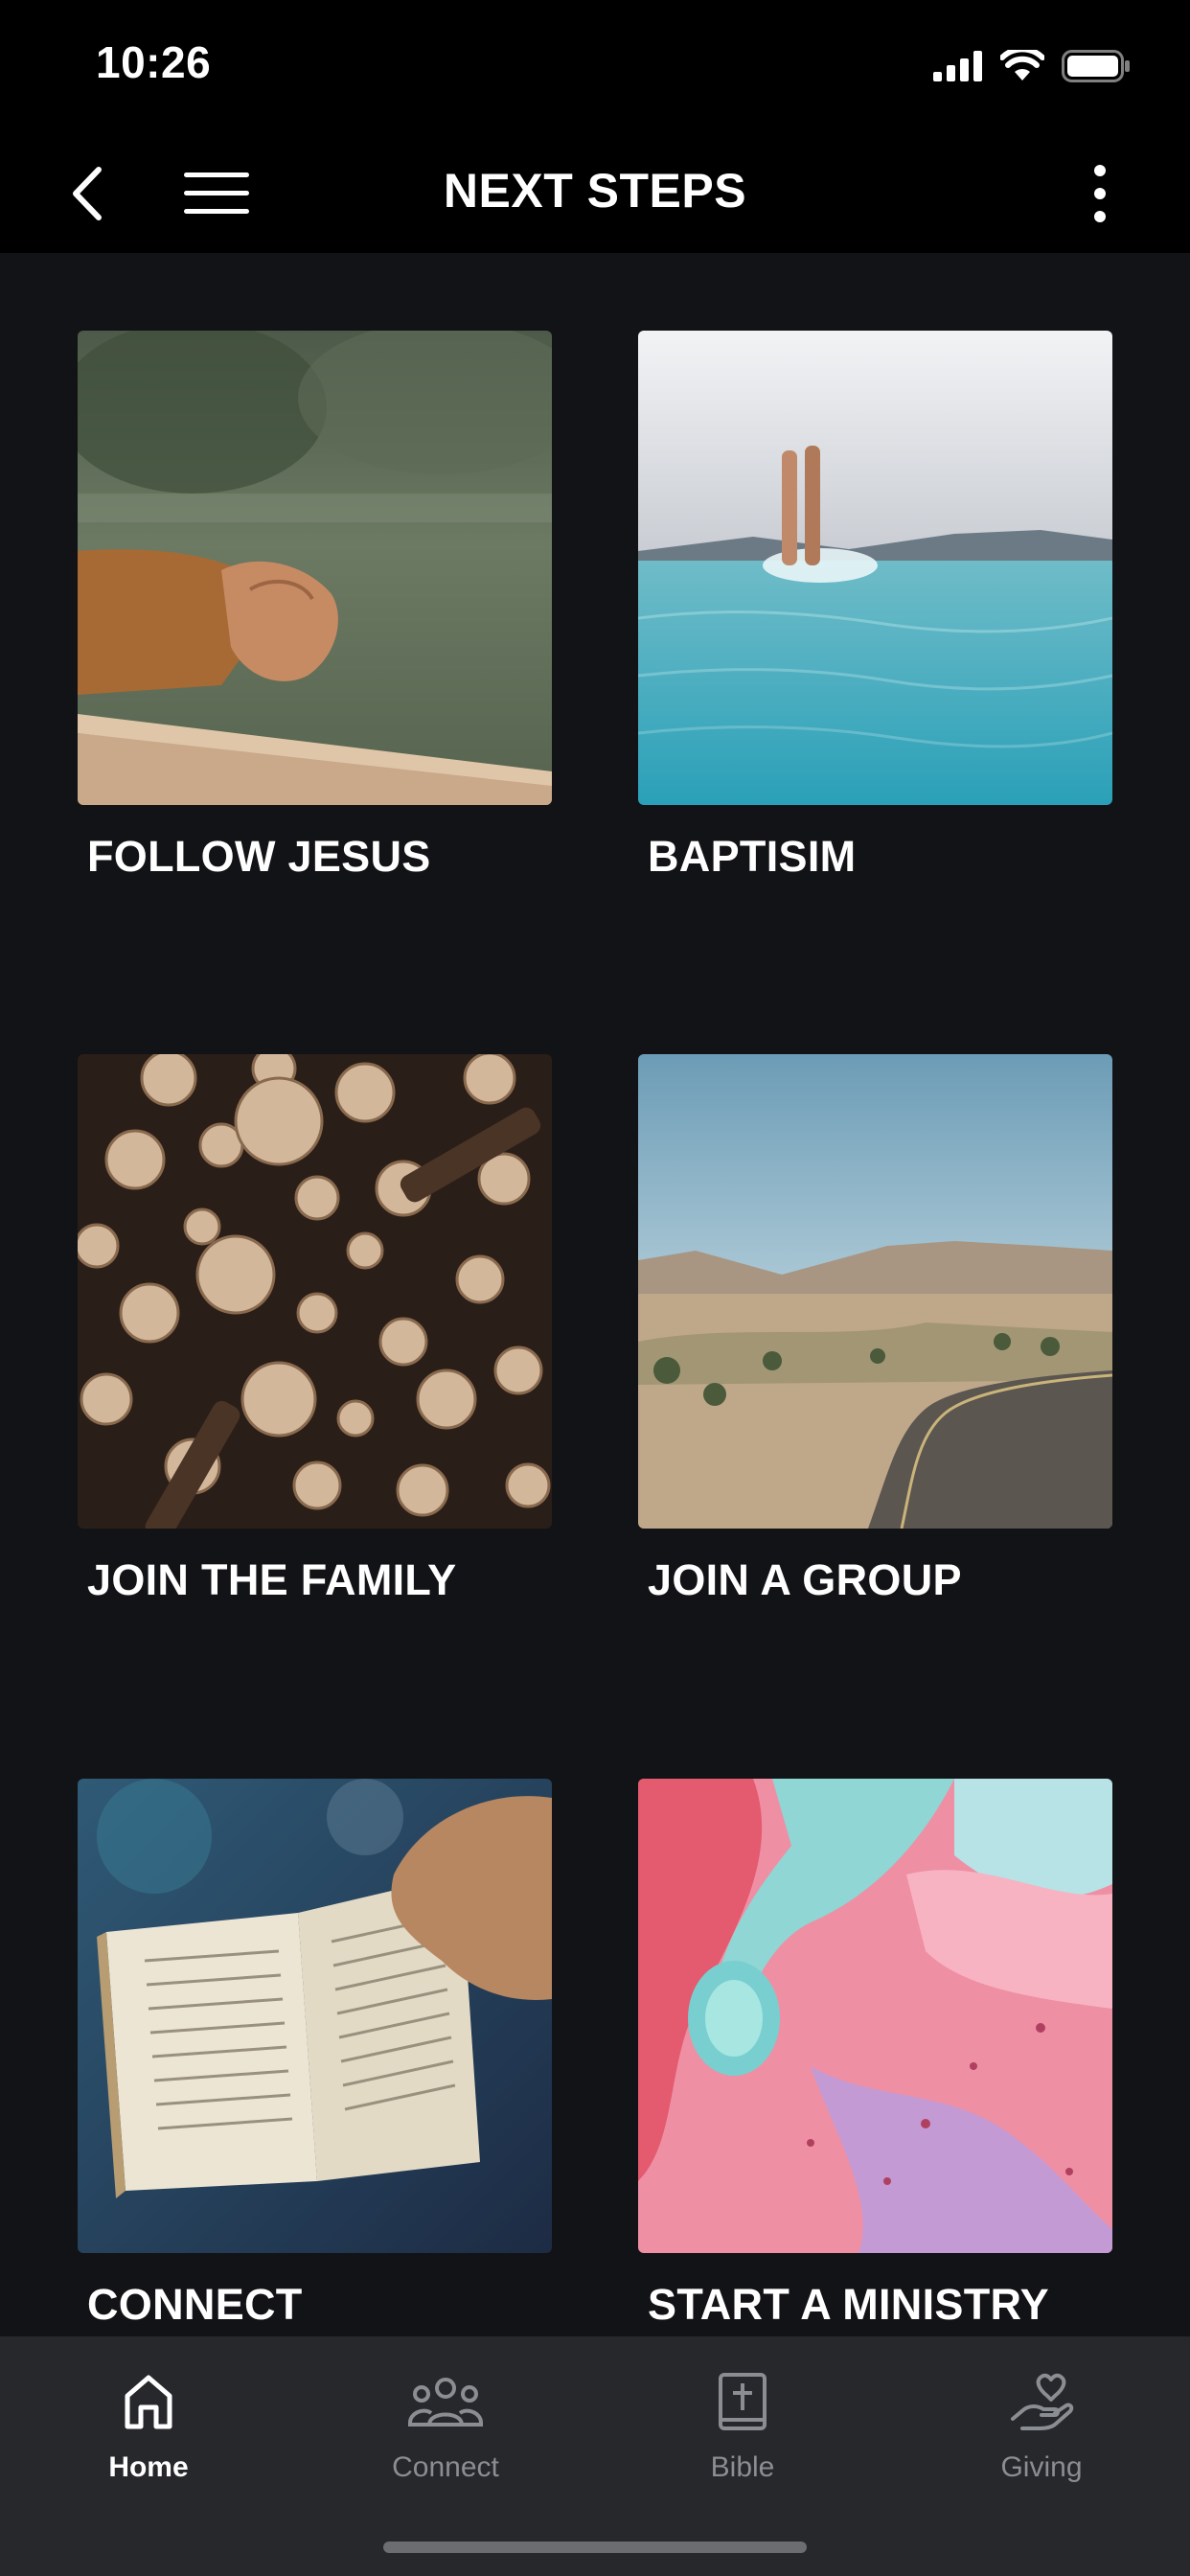 This screenshot has height=2576, width=1190. What do you see at coordinates (1041, 2401) in the screenshot?
I see `giving-icon` at bounding box center [1041, 2401].